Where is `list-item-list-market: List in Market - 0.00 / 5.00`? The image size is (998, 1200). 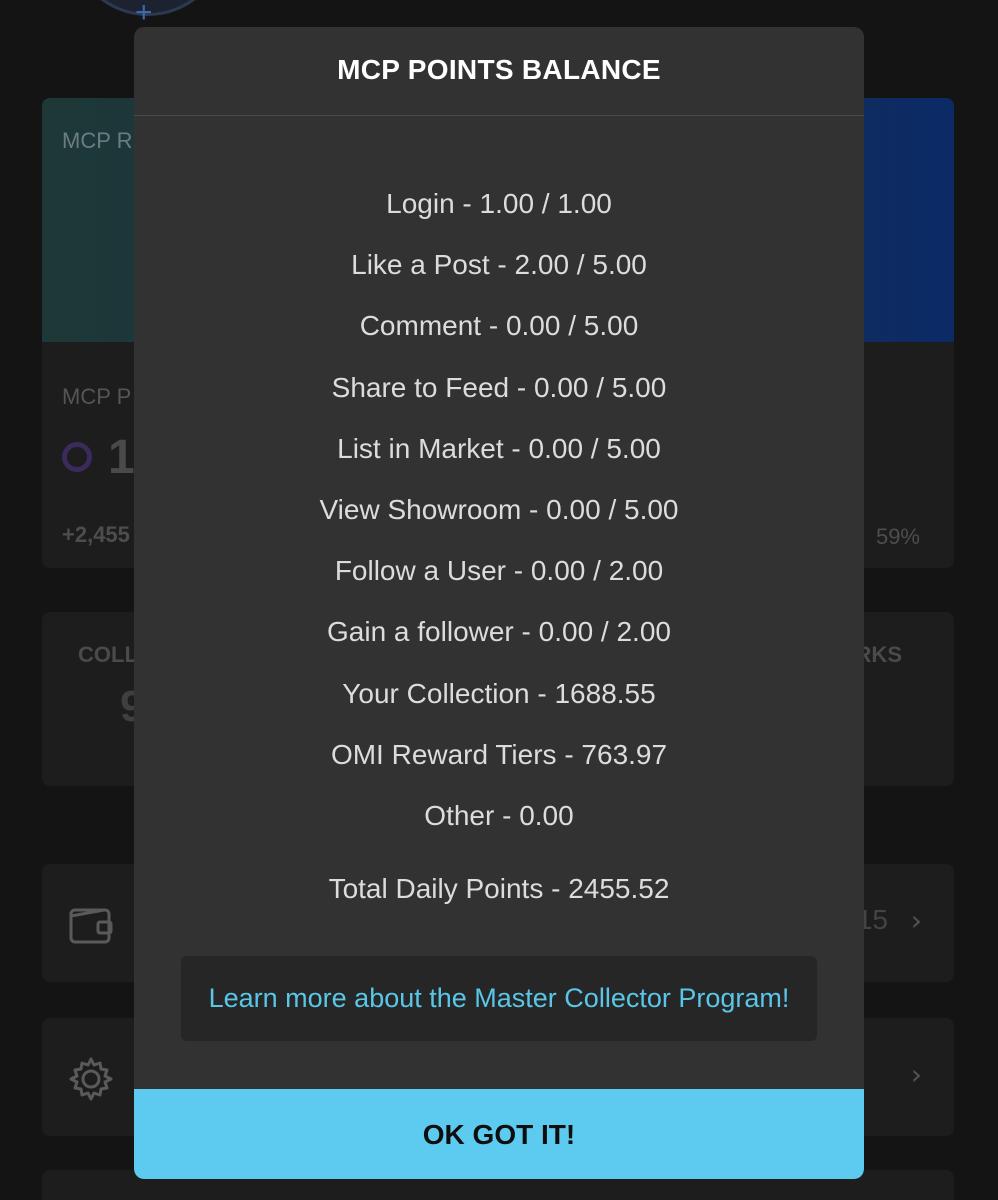
list-item-list-market: List in Market - 0.00 / 5.00 is located at coordinates (499, 448).